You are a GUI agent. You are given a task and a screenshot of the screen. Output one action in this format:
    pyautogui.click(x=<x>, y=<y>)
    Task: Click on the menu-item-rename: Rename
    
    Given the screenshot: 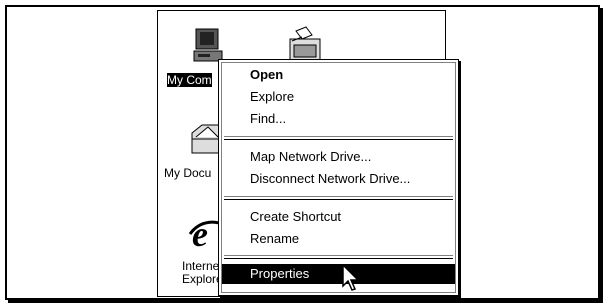 What is the action you would take?
    pyautogui.click(x=338, y=239)
    